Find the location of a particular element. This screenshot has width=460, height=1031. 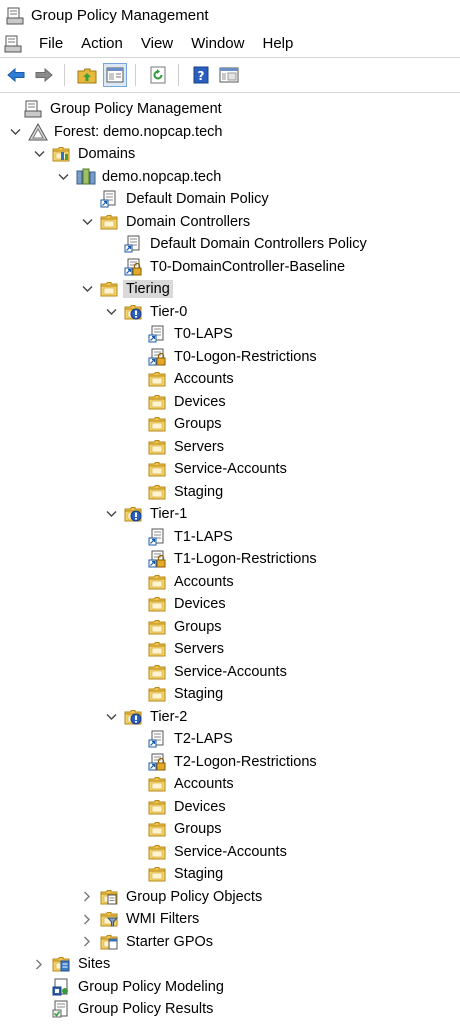

gpm-icon is located at coordinates (33, 109).